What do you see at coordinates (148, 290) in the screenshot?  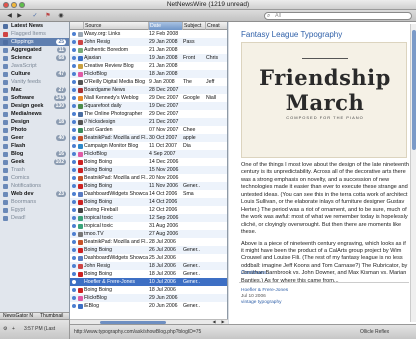 I see `table-row: Boing Boing 18 Jul 2006` at bounding box center [148, 290].